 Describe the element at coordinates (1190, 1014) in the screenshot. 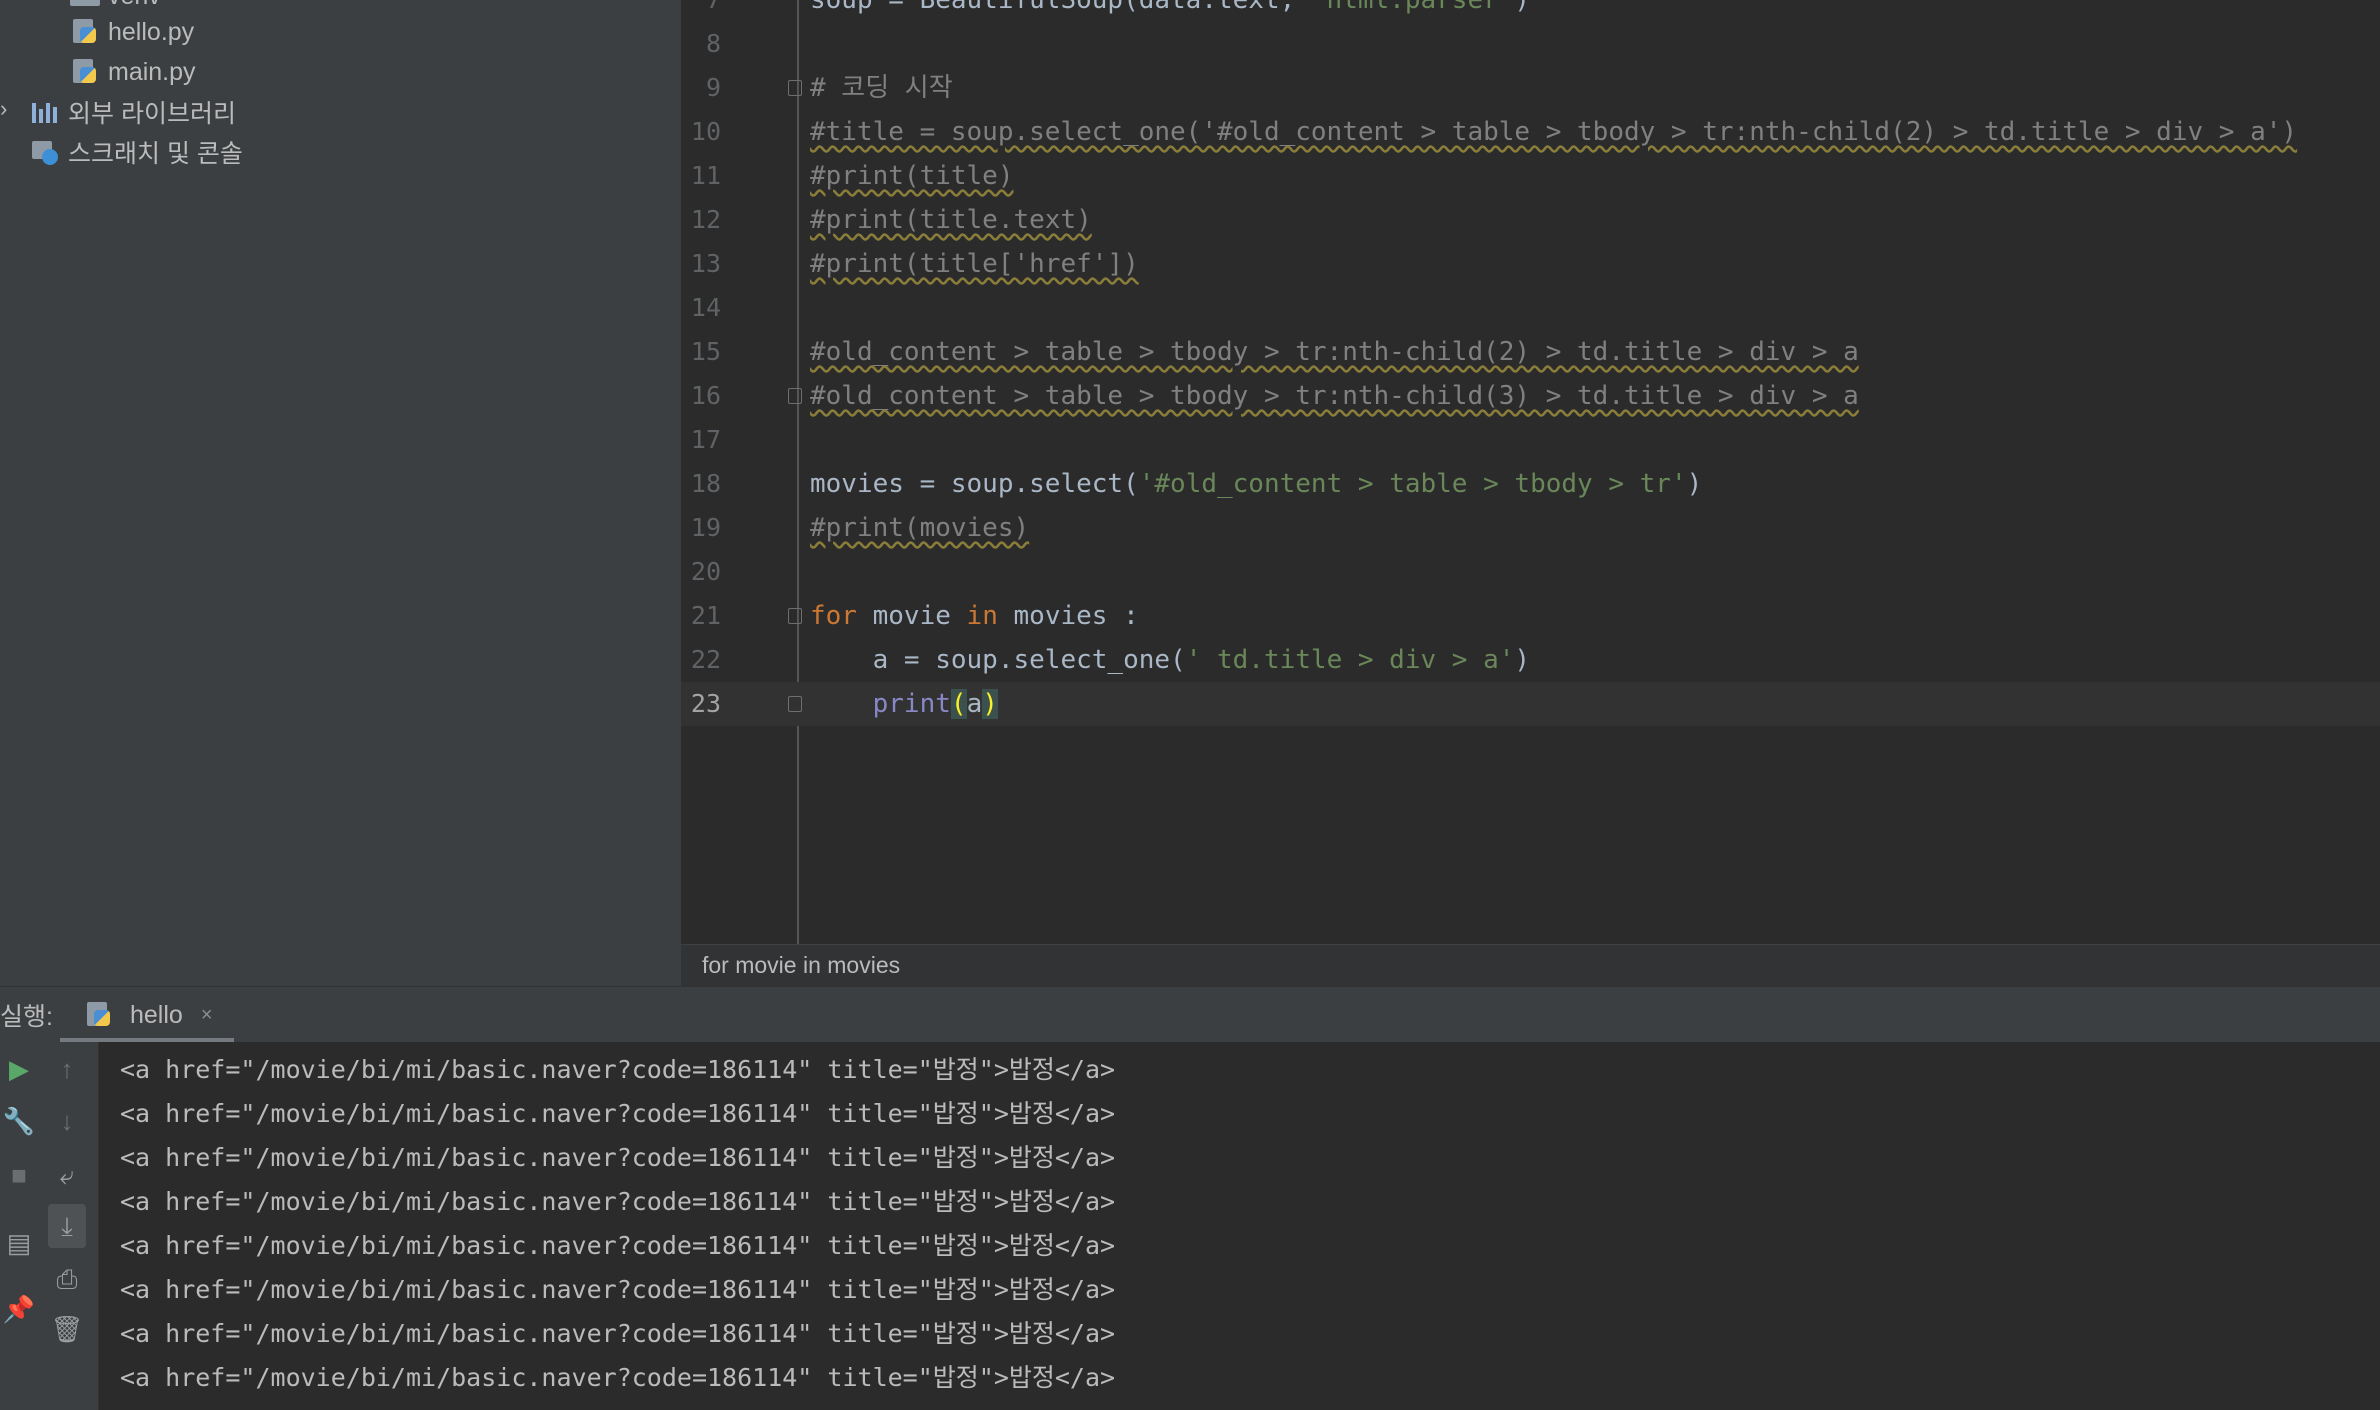

I see `run-panel-header: 실행: hello ×` at that location.